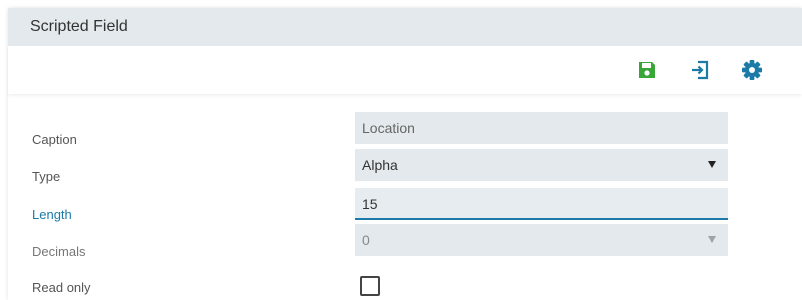 The height and width of the screenshot is (300, 802). I want to click on length-label: Length, so click(52, 214).